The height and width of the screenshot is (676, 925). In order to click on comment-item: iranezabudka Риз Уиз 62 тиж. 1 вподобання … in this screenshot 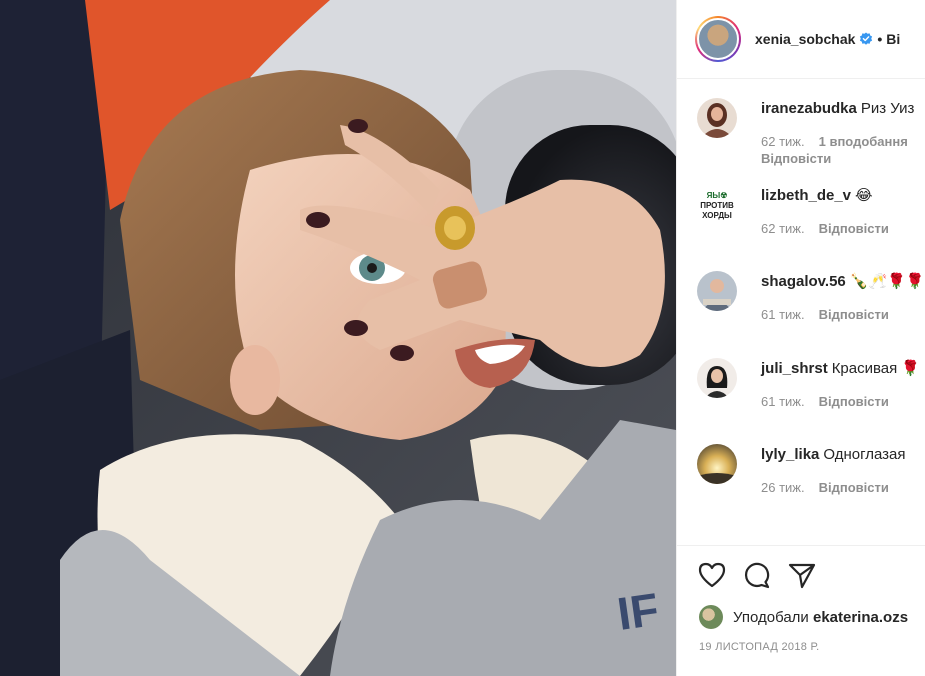, I will do `click(811, 140)`.